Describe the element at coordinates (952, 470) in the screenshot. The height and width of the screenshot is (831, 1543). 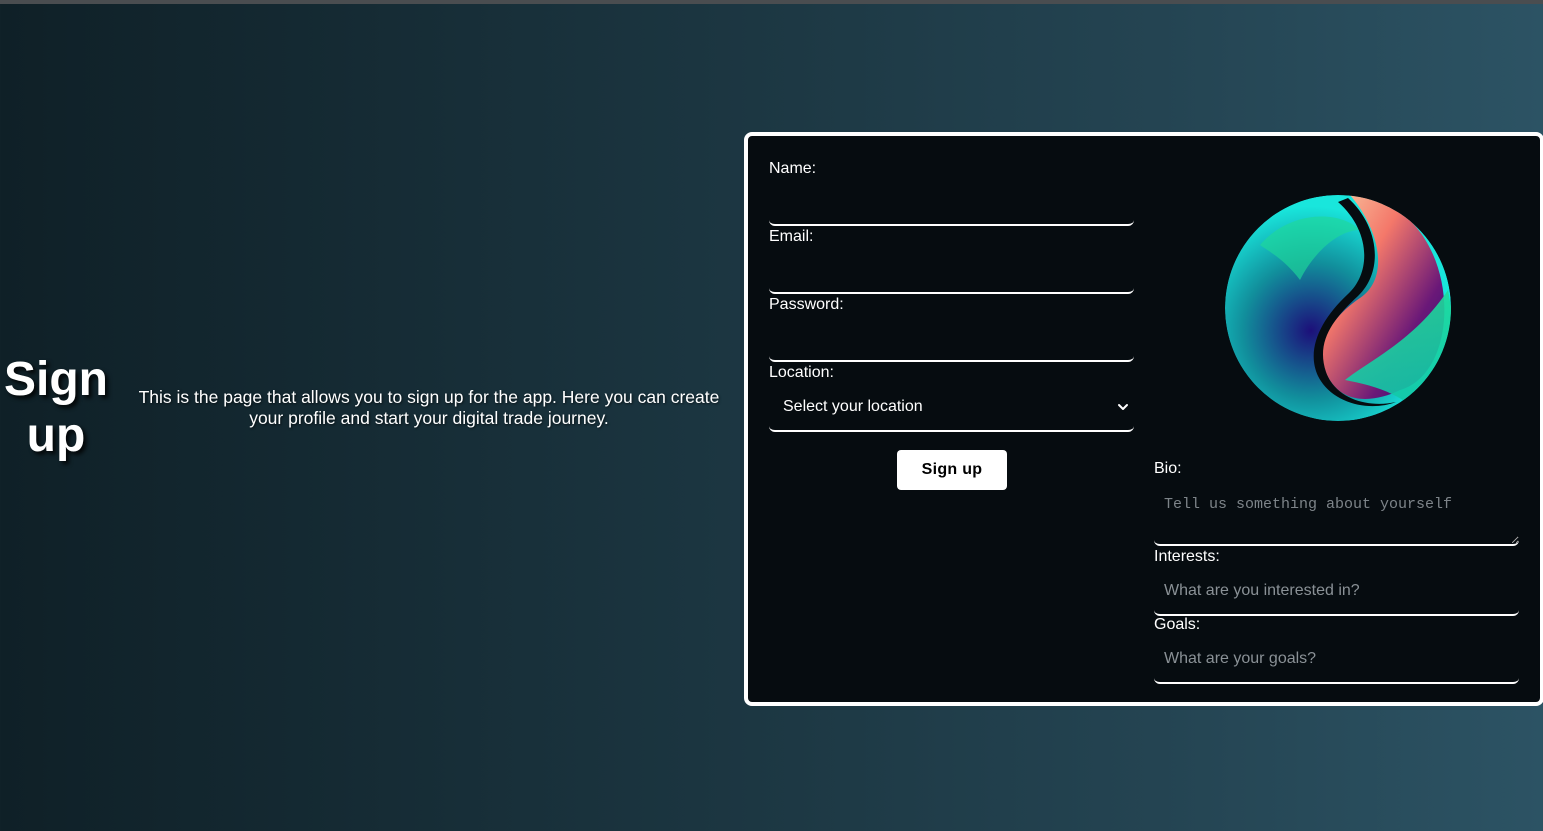
I see `signup-button: Sign up` at that location.